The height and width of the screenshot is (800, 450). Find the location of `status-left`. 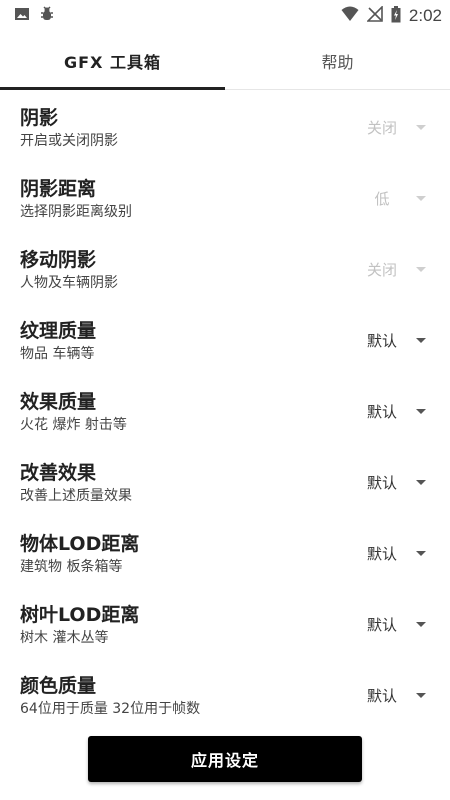

status-left is located at coordinates (35, 16).